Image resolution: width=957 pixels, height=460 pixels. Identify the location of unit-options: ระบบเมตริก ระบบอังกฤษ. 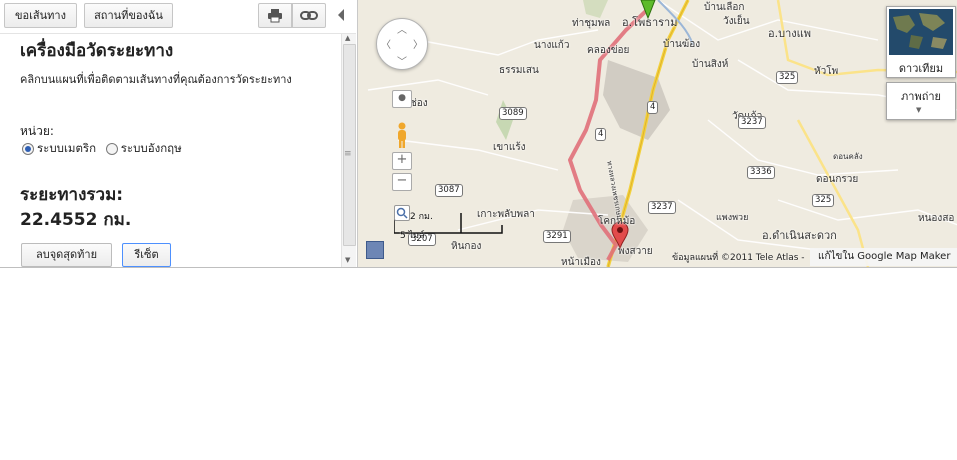
(105, 149).